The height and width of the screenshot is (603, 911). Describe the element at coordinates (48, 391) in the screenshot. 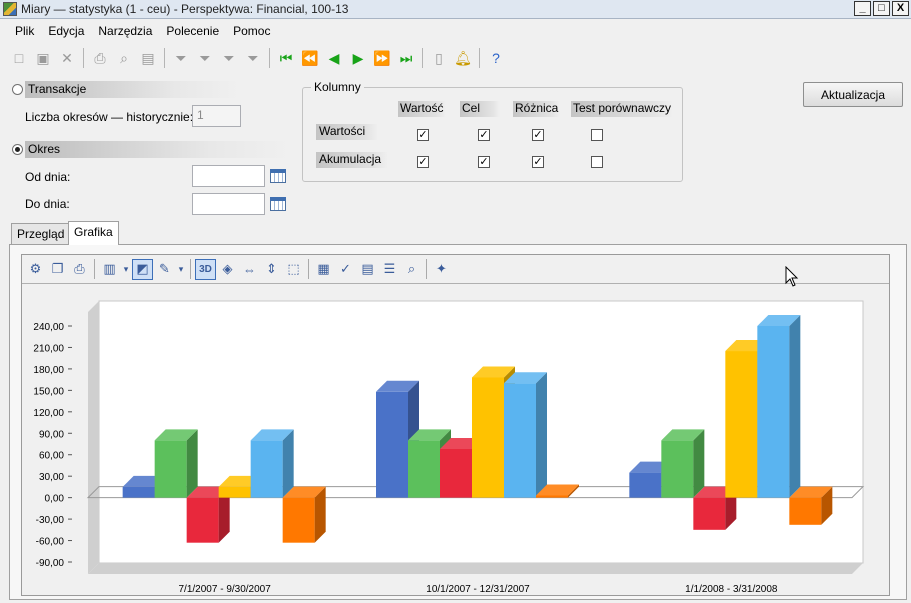

I see `y-tick-label: 150,00` at that location.